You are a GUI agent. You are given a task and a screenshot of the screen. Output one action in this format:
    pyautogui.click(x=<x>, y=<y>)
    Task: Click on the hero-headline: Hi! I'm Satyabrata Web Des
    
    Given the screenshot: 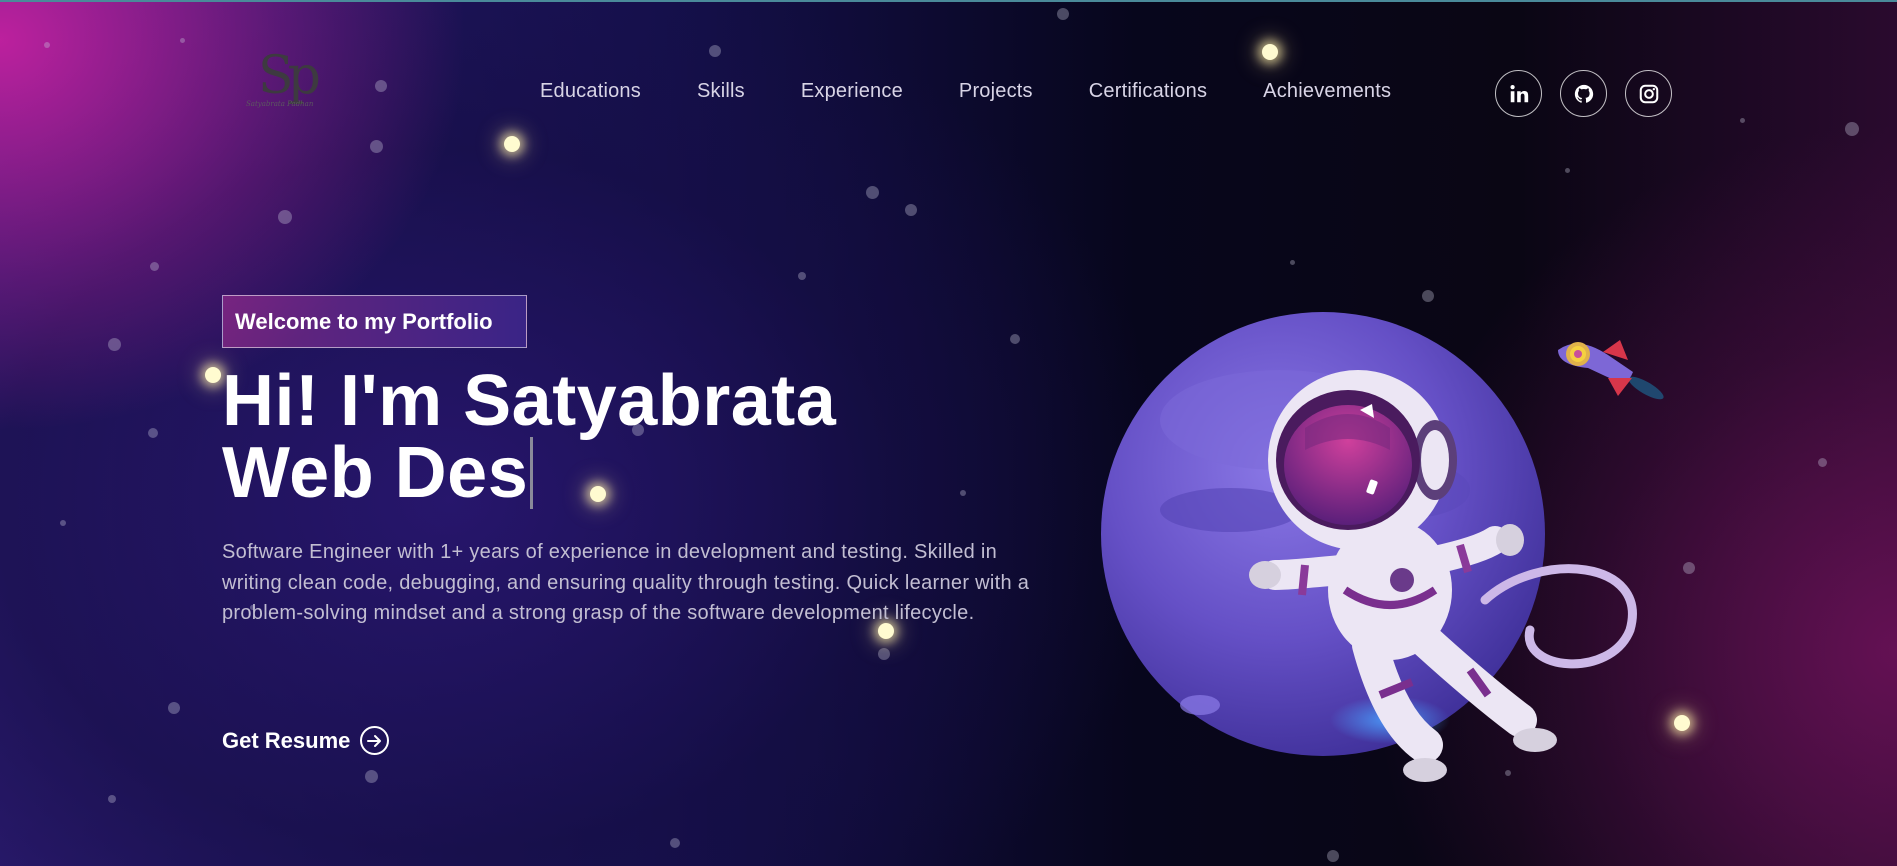 What is the action you would take?
    pyautogui.click(x=529, y=437)
    